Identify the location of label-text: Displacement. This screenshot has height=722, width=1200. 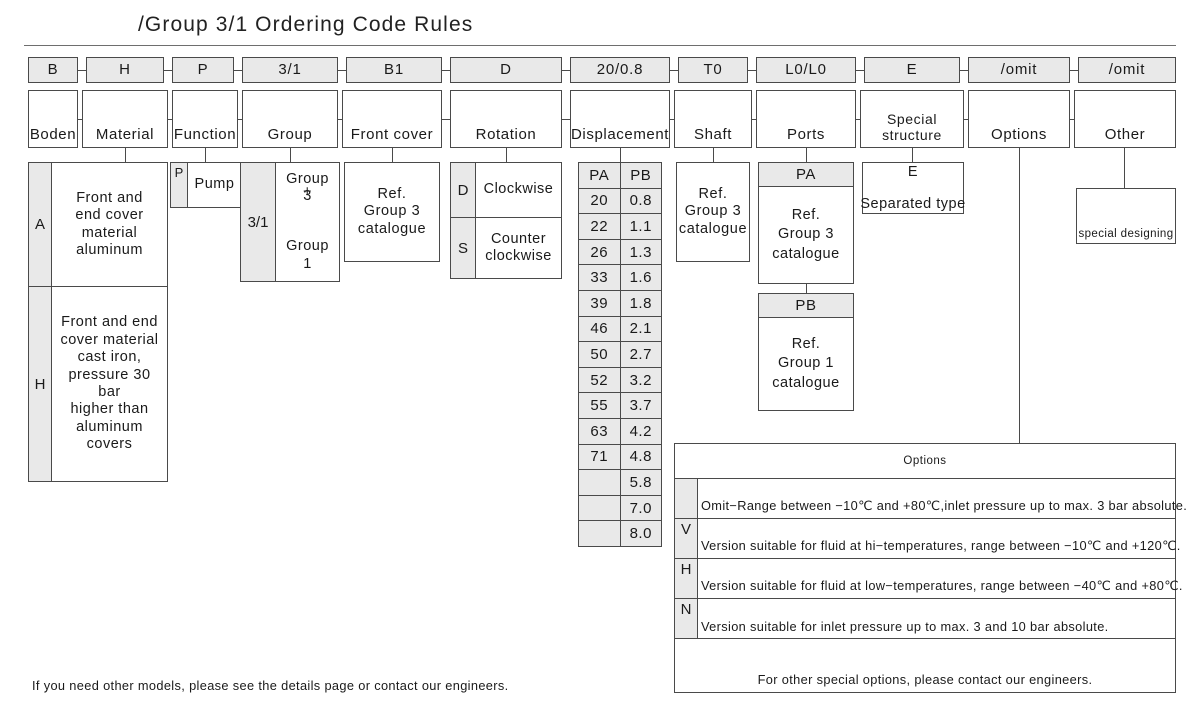
(620, 135).